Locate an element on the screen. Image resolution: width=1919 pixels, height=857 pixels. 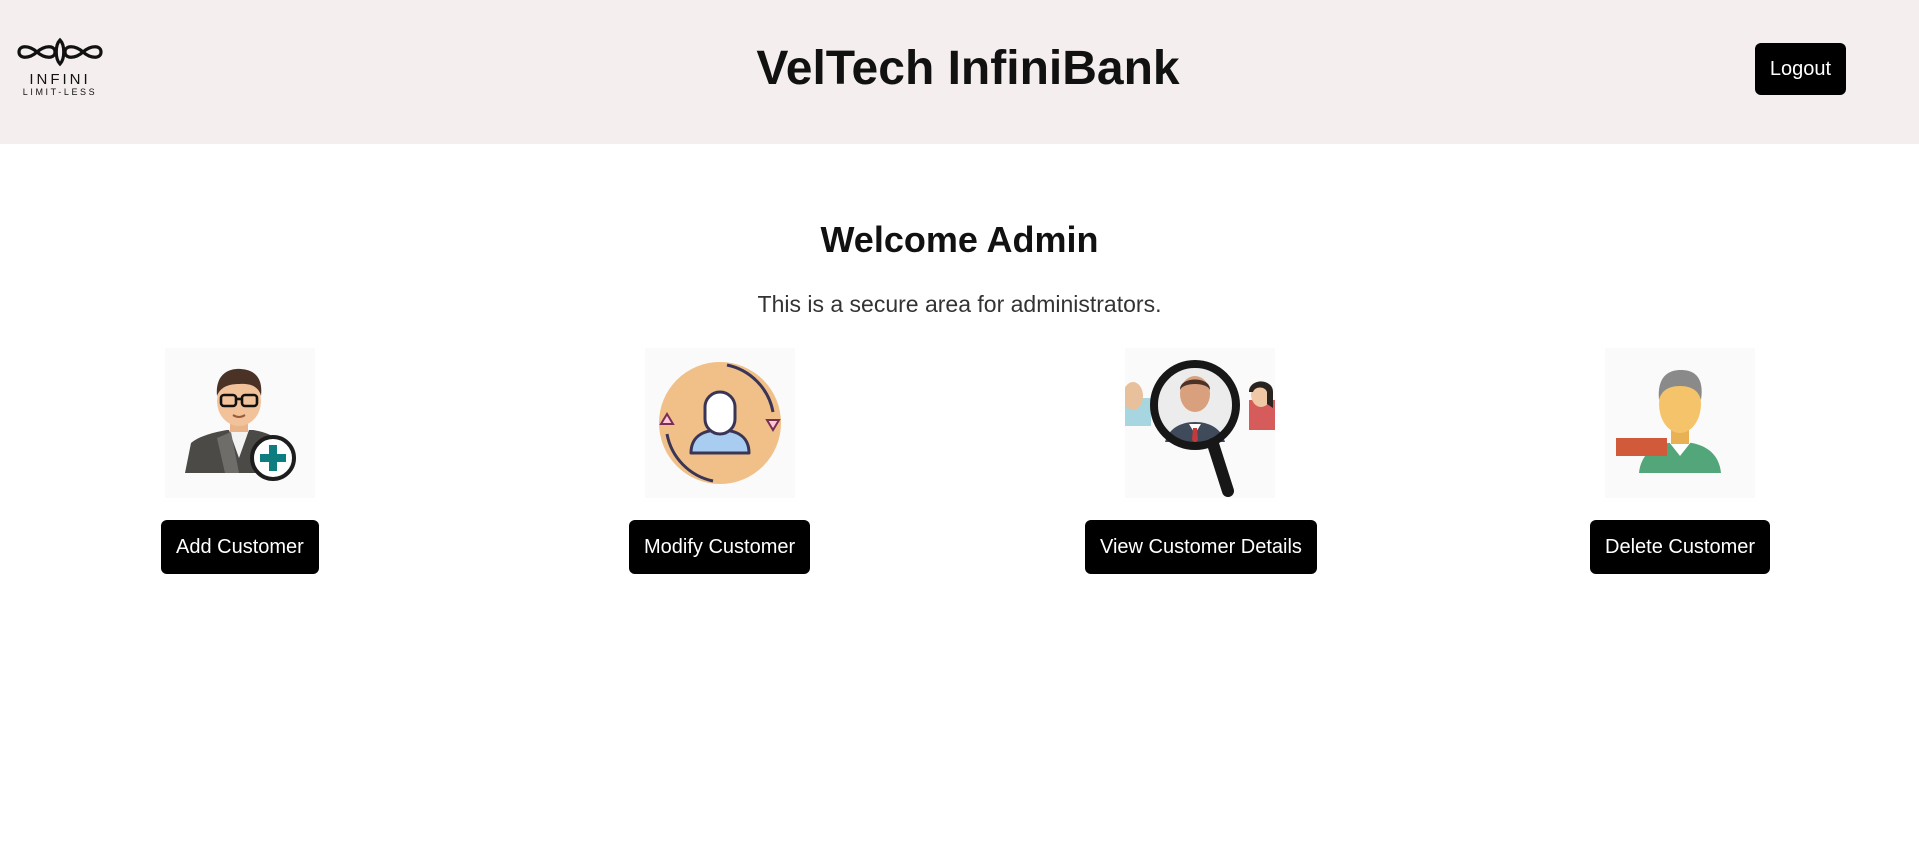
modify-customer-button: Modify Customer is located at coordinates (720, 547).